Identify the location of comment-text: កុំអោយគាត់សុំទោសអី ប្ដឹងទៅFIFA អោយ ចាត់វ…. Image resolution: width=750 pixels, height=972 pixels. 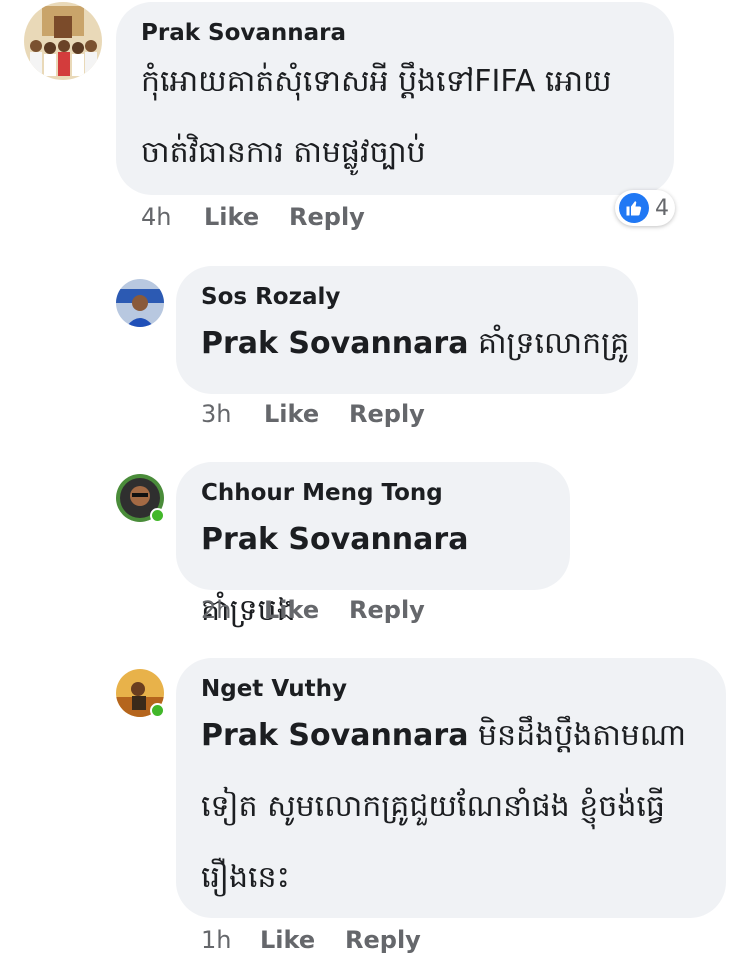
(406, 117).